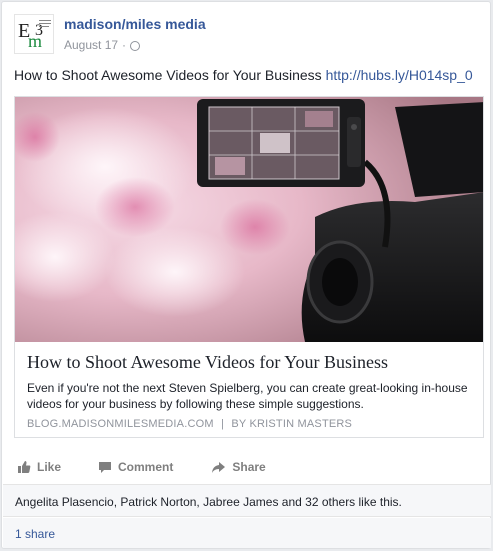  I want to click on thumbs-up-icon, so click(24, 467).